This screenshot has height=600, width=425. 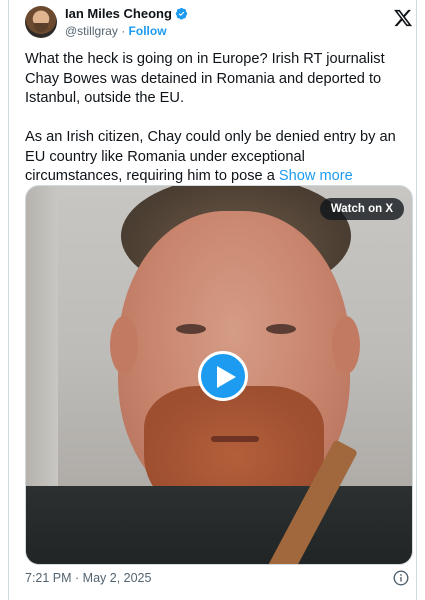 What do you see at coordinates (88, 578) in the screenshot?
I see `timestamp: 7:21 PM · May 2, 2025` at bounding box center [88, 578].